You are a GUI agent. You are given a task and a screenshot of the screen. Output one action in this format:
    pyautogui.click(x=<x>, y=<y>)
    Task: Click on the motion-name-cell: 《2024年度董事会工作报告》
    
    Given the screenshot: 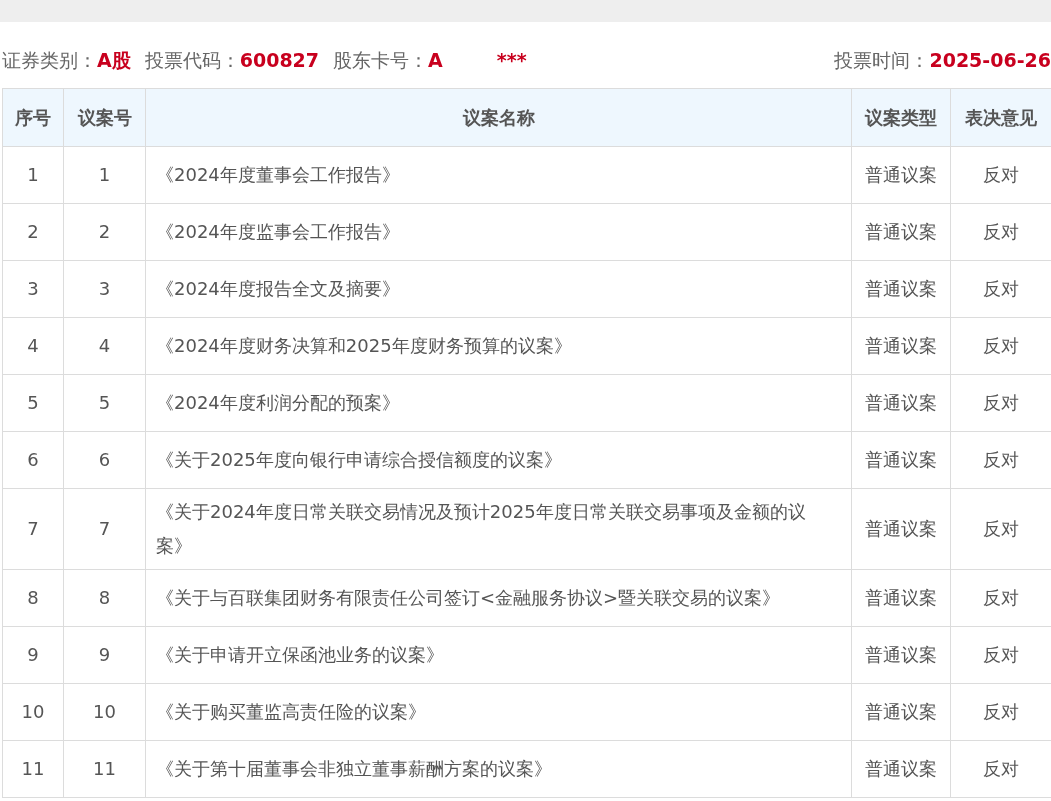 What is the action you would take?
    pyautogui.click(x=498, y=175)
    